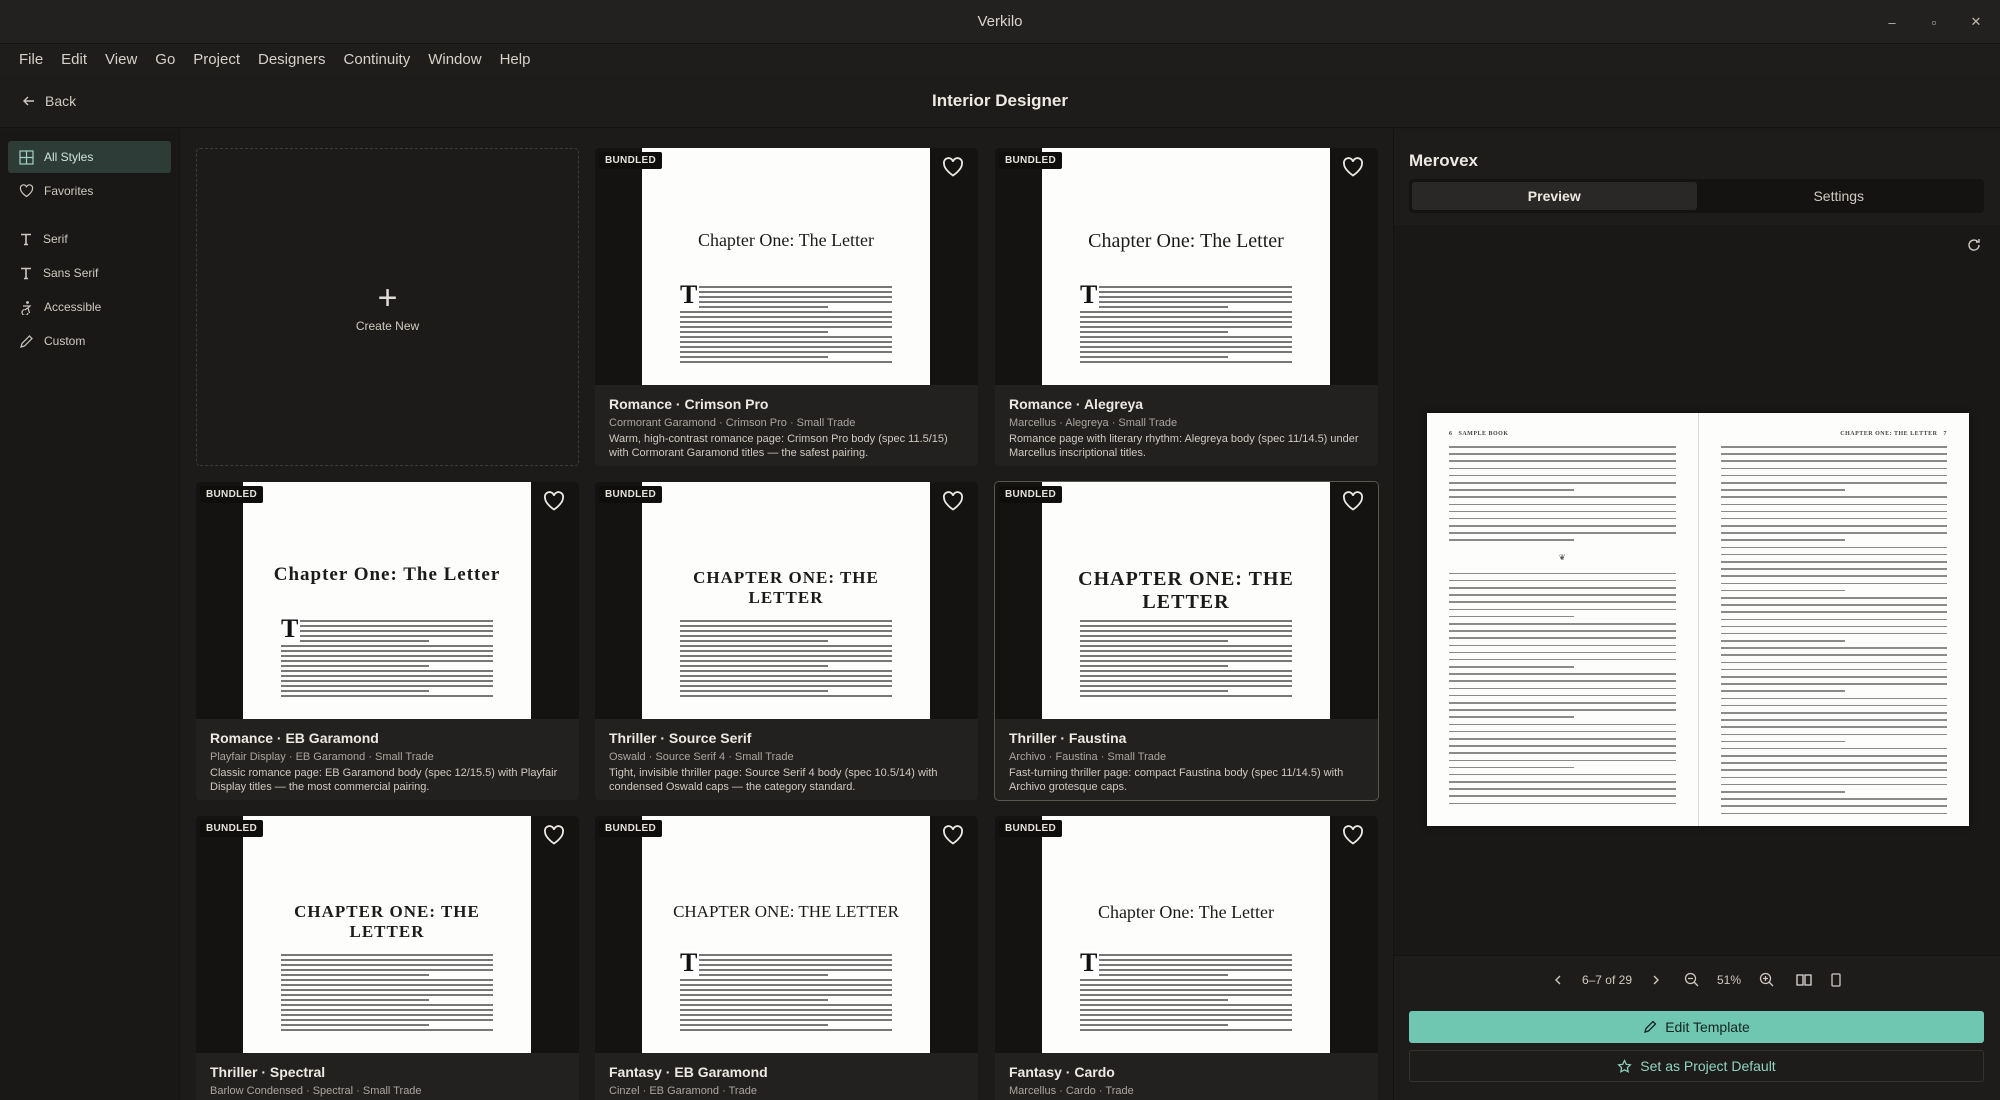 This screenshot has height=1100, width=2000. What do you see at coordinates (1000, 100) in the screenshot?
I see `page-title: Interior Designer` at bounding box center [1000, 100].